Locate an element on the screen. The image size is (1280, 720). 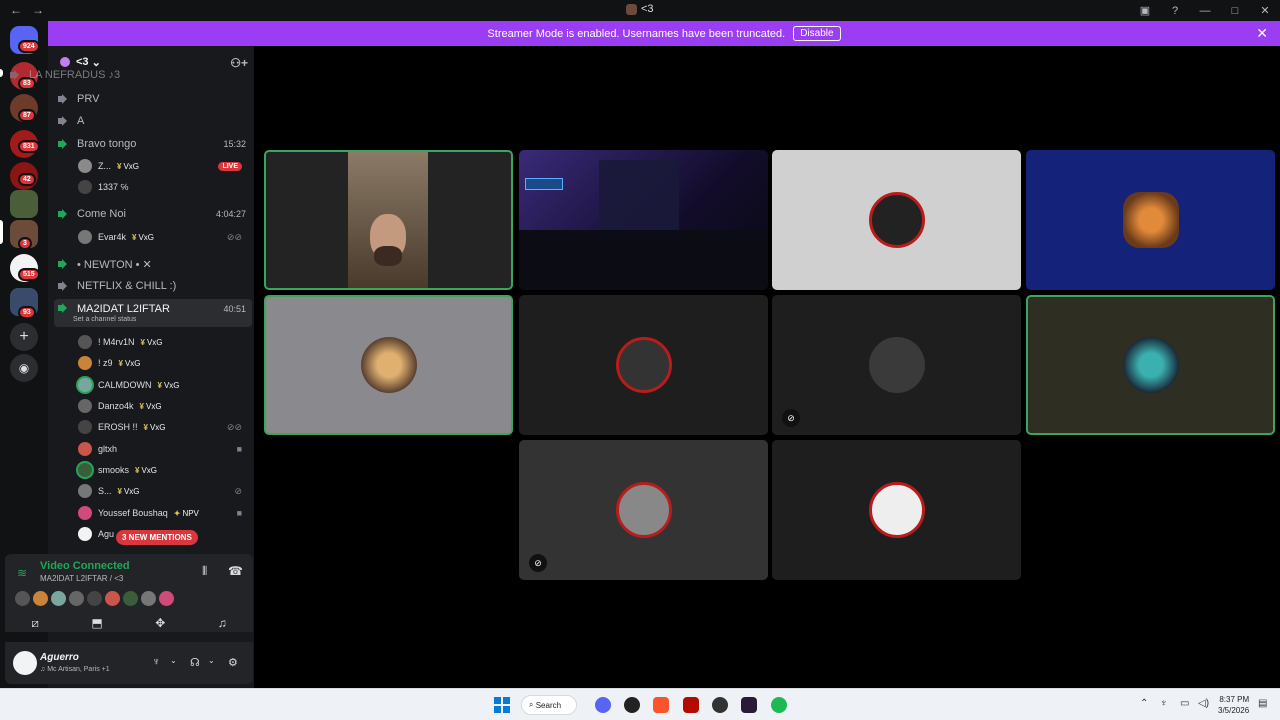
voice-member: 1337 ℅ is located at coordinates (164, 187).